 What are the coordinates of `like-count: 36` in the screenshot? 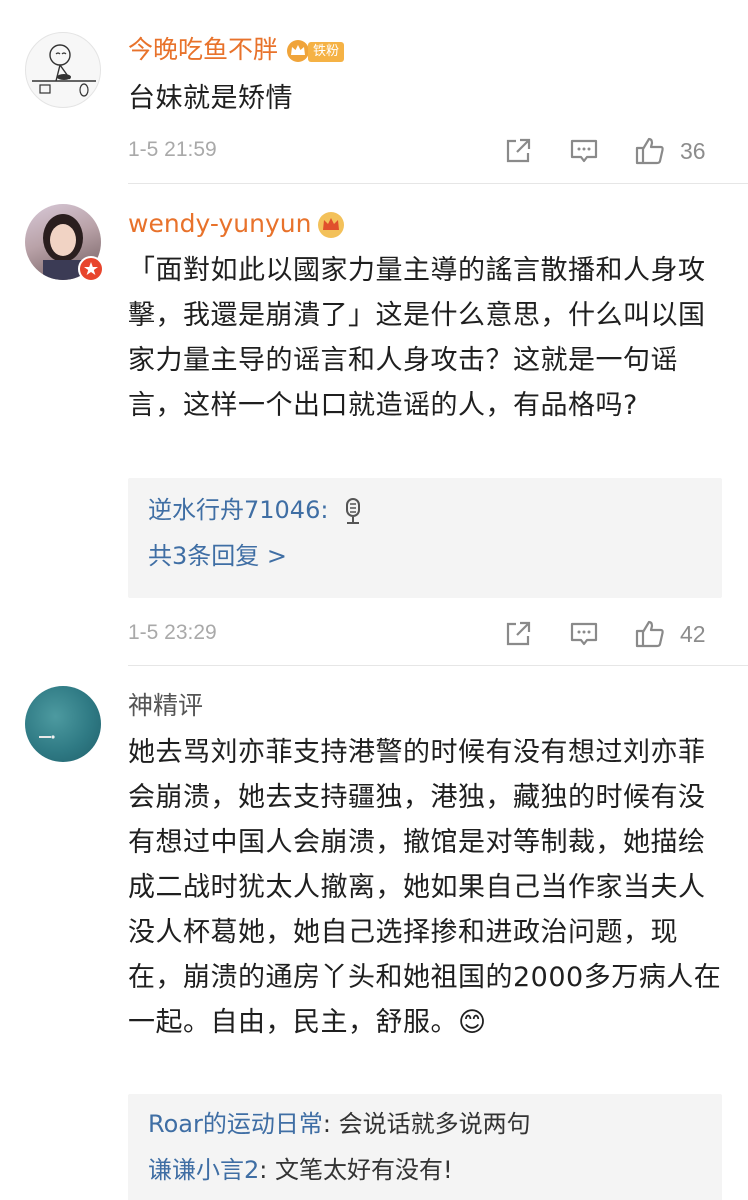 It's located at (693, 151).